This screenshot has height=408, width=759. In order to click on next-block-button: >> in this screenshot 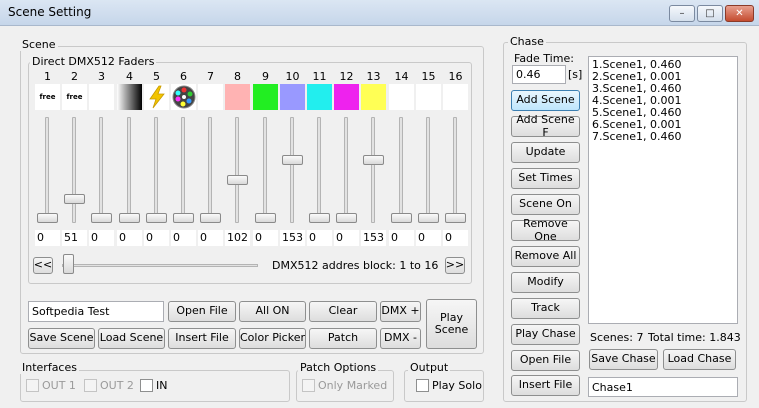, I will do `click(455, 265)`.